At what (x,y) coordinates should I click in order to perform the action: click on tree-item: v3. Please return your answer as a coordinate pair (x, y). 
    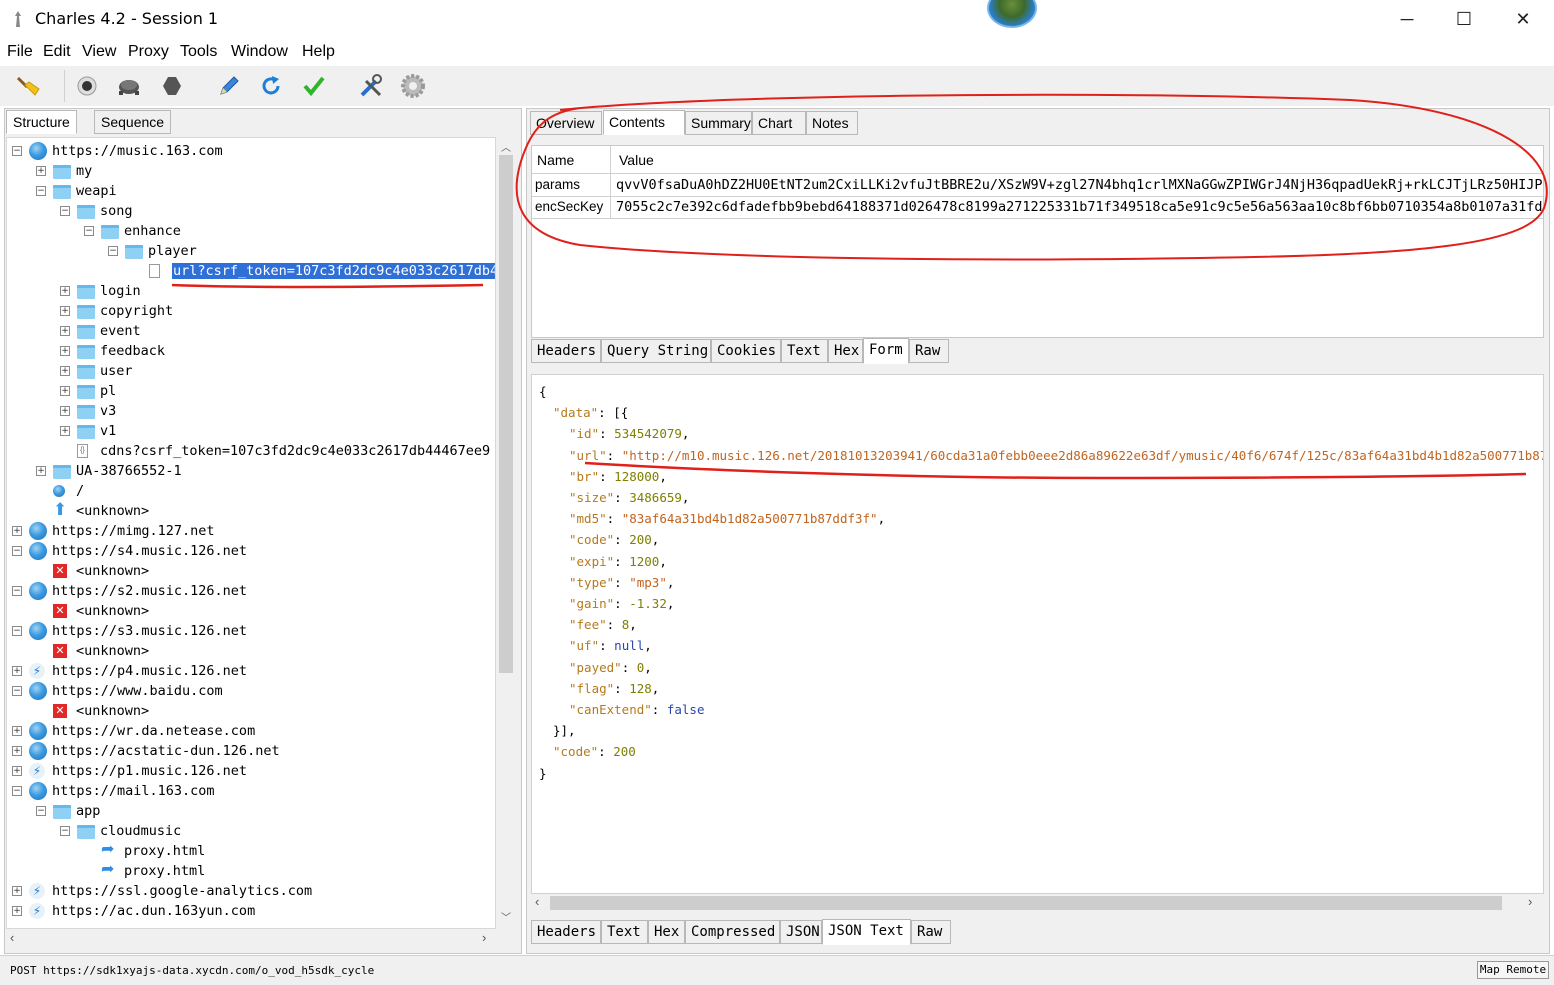
    Looking at the image, I should click on (108, 411).